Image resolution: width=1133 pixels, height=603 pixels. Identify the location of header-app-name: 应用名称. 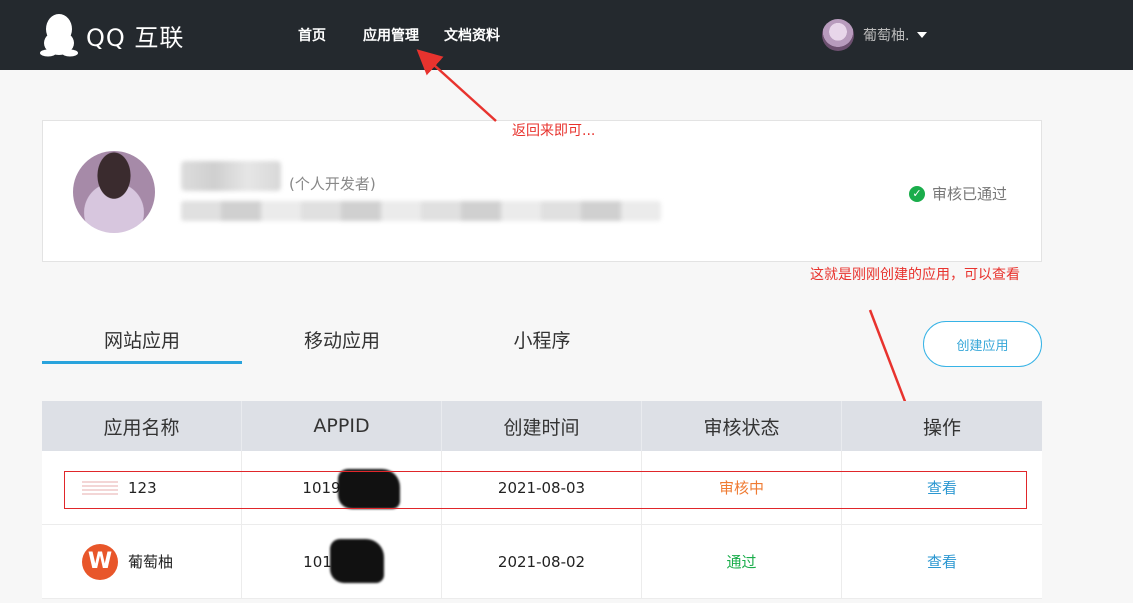
(142, 426).